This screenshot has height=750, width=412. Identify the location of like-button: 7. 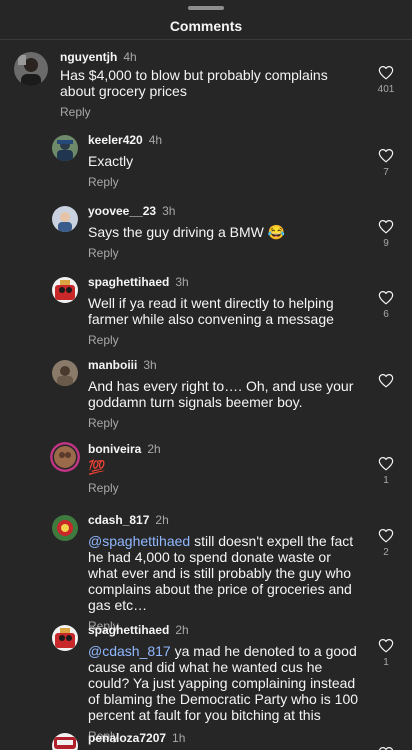
(386, 163).